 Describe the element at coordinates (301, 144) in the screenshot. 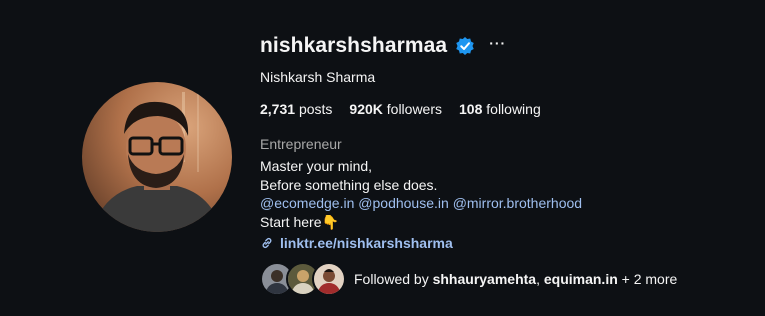

I see `profile-category: Entrepreneur` at that location.